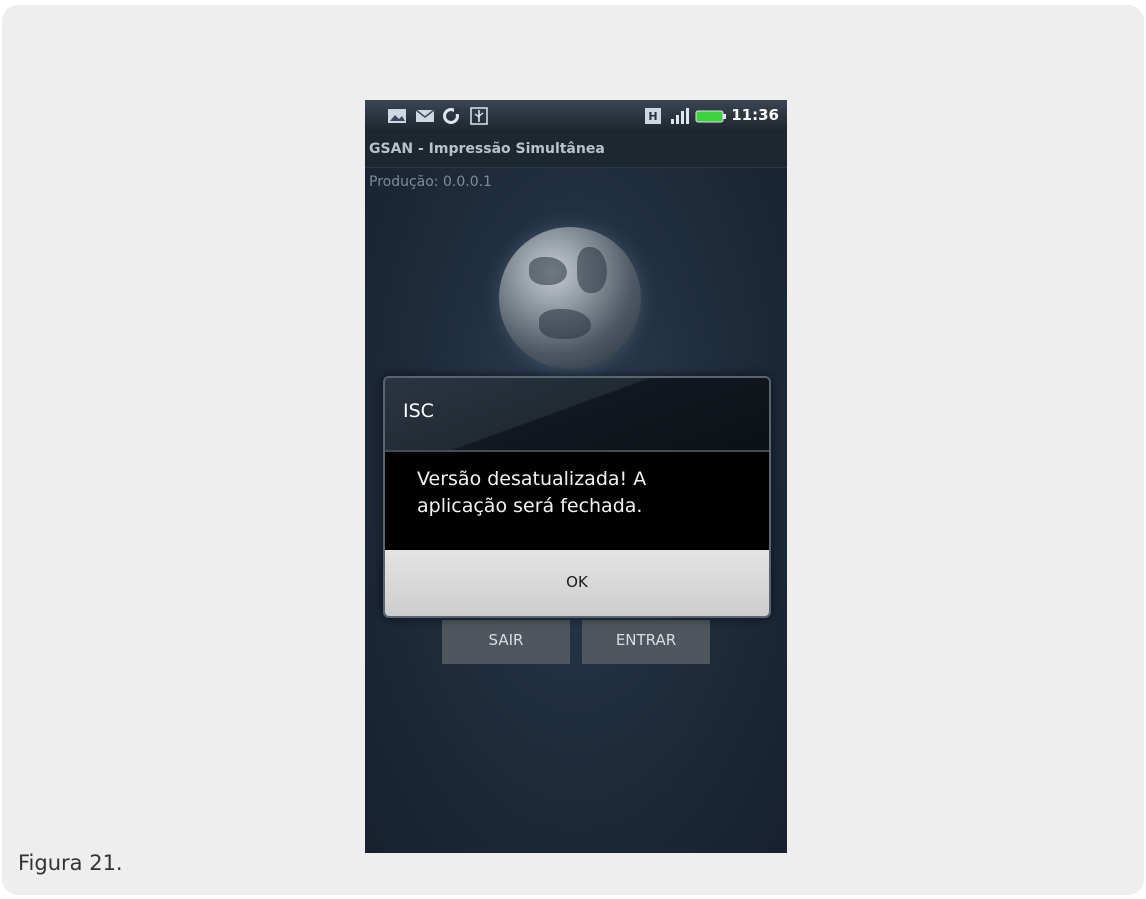 The height and width of the screenshot is (899, 1146). I want to click on ok-button: OK, so click(577, 583).